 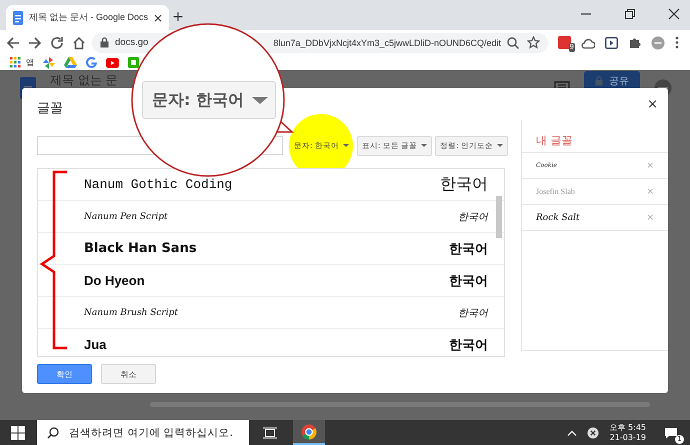 What do you see at coordinates (572, 433) in the screenshot?
I see `chevron-up-icon` at bounding box center [572, 433].